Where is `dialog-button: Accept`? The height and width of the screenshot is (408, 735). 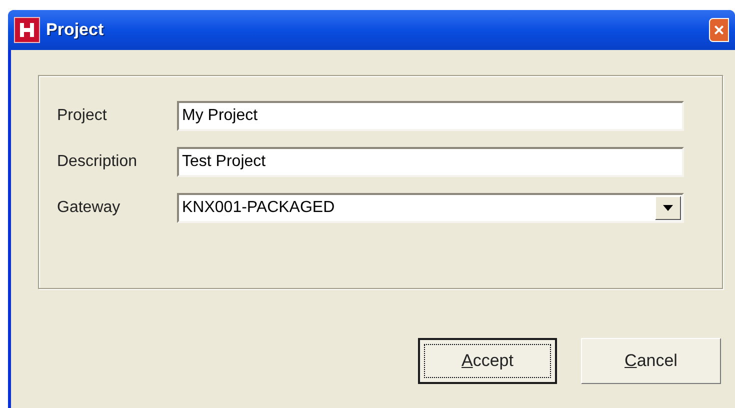 dialog-button: Accept is located at coordinates (487, 361).